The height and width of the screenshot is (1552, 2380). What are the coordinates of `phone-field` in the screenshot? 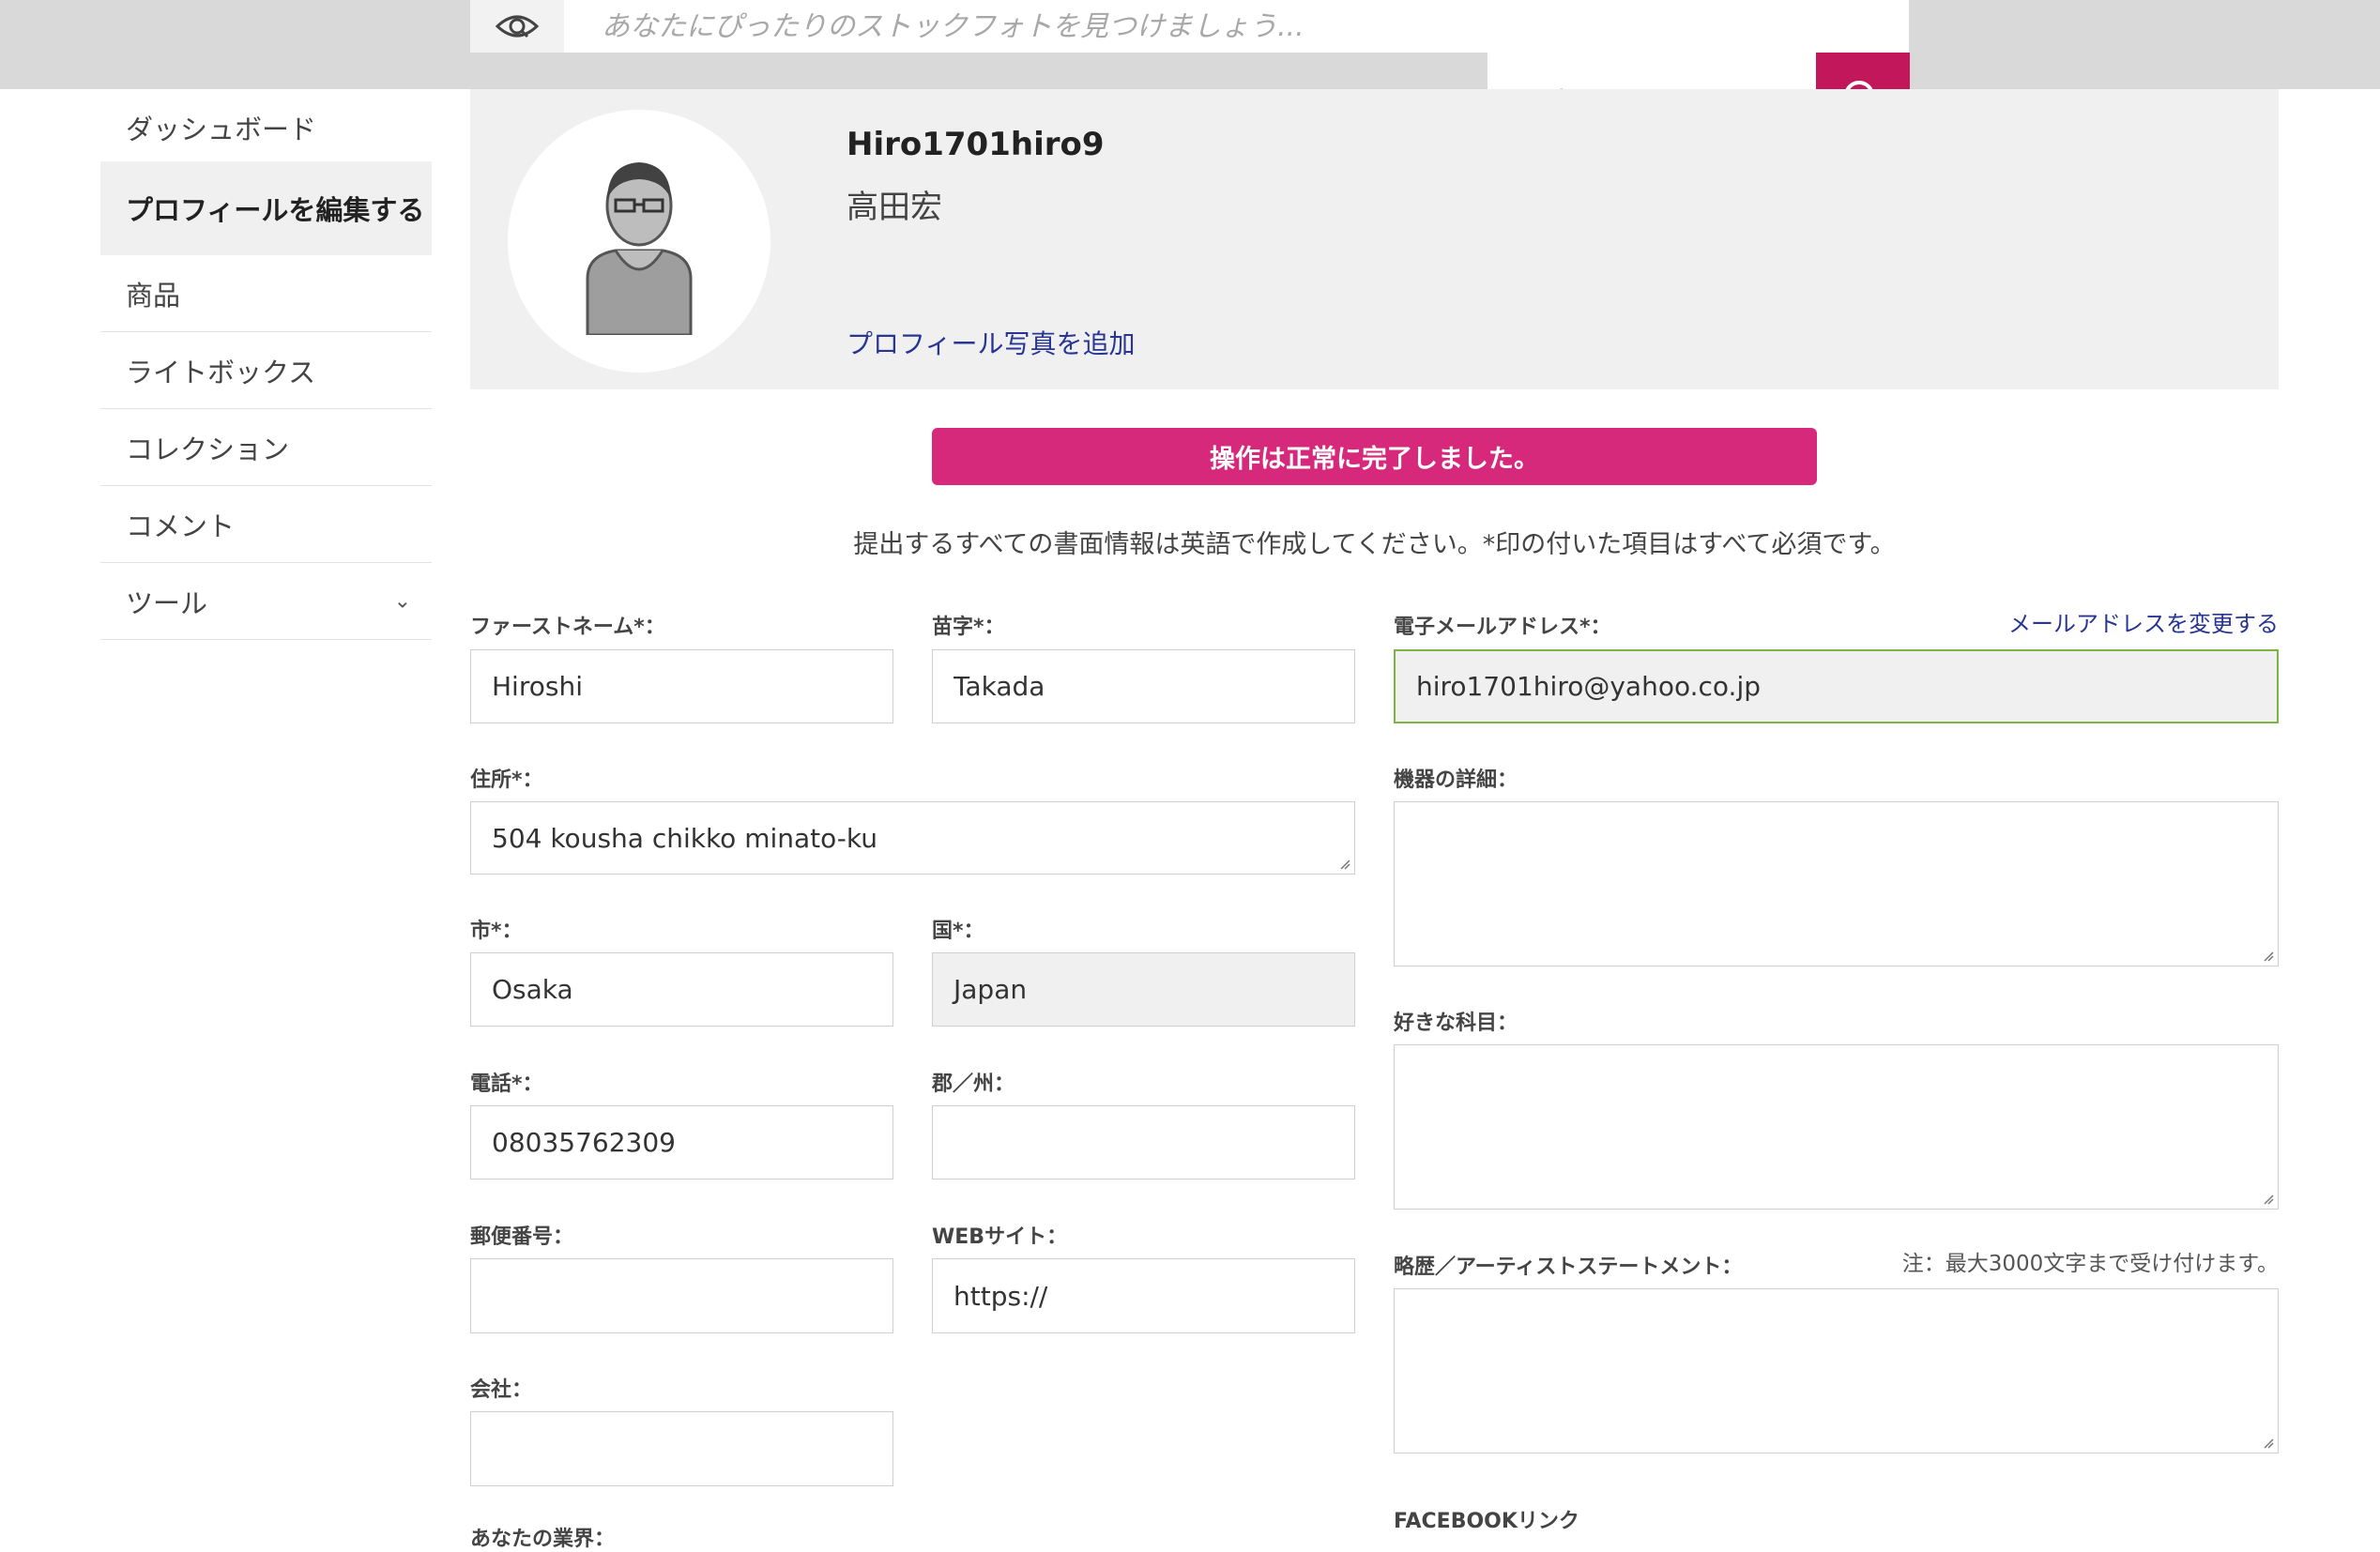 It's located at (682, 1142).